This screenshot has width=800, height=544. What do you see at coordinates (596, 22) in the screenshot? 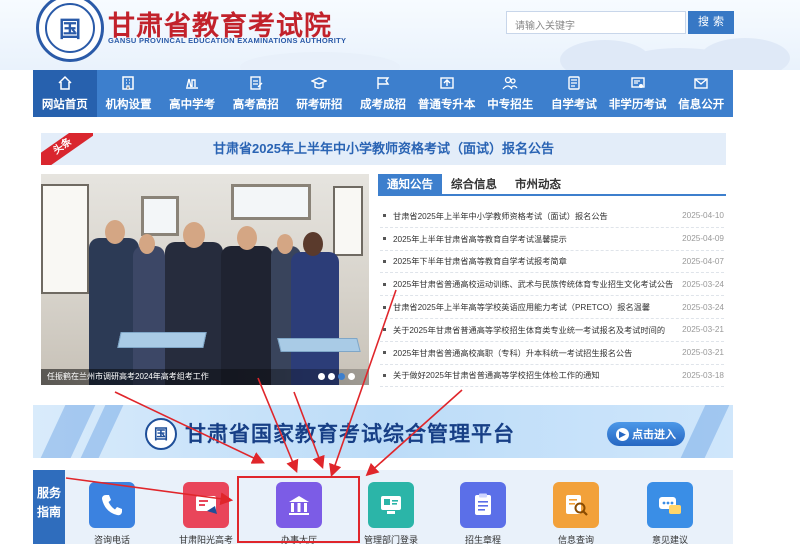
I see `search-input: 请输入关键字` at bounding box center [596, 22].